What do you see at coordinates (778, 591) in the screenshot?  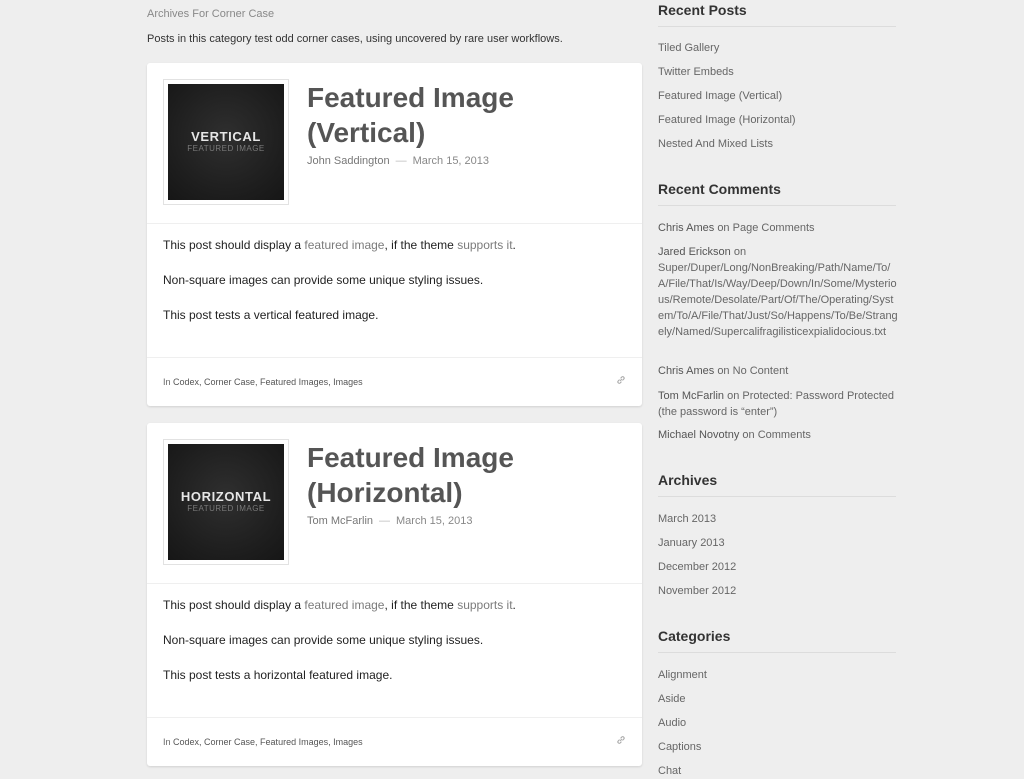 I see `archive-link: November 2012` at bounding box center [778, 591].